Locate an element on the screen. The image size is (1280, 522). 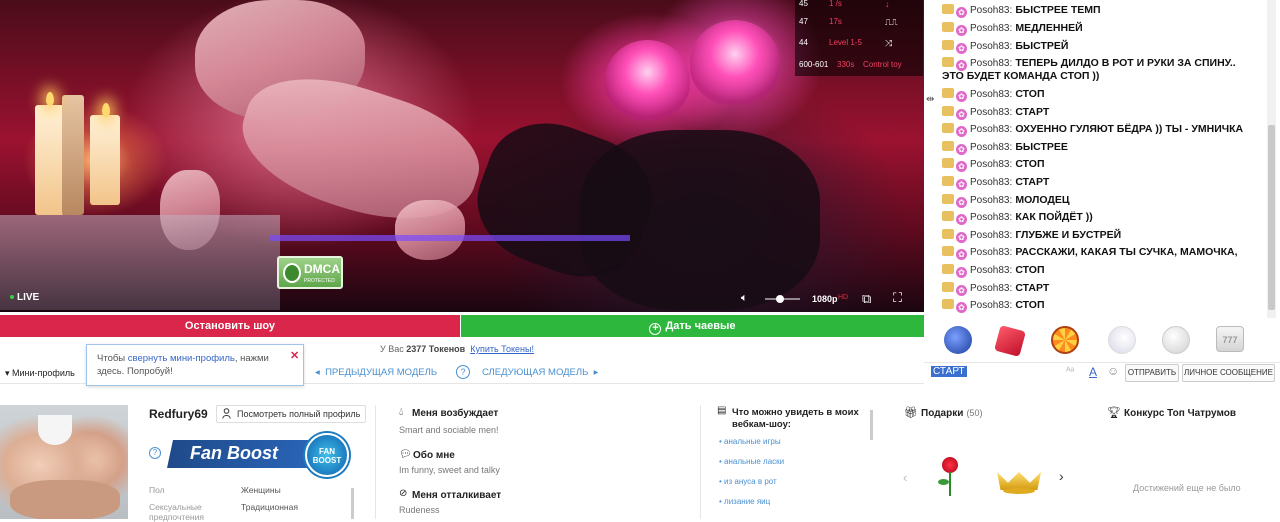
chat-message-text: ТЕПЕРЬ ДИЛДО В РОТ И РУКИ ЗА СПИНУ.. is located at coordinates (1125, 63).